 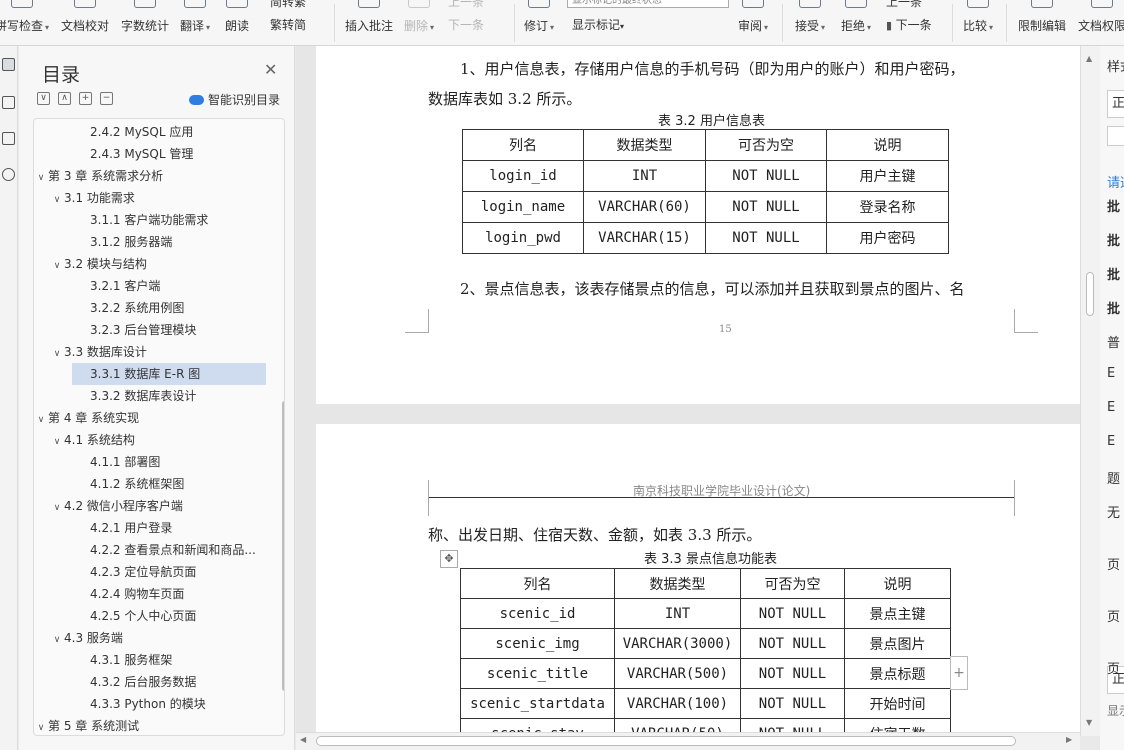 What do you see at coordinates (466, 24) in the screenshot?
I see `next-comment-button: 下一条` at bounding box center [466, 24].